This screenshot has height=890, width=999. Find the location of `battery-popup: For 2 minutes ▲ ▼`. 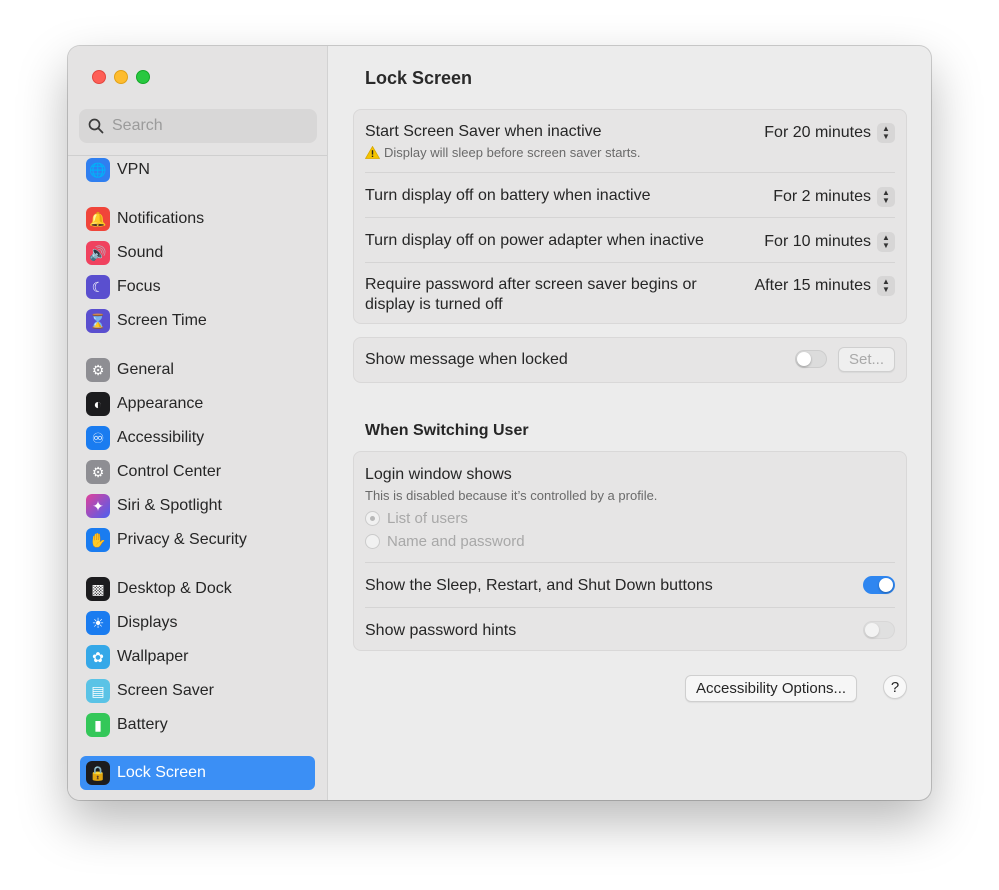

battery-popup: For 2 minutes ▲ ▼ is located at coordinates (834, 197).